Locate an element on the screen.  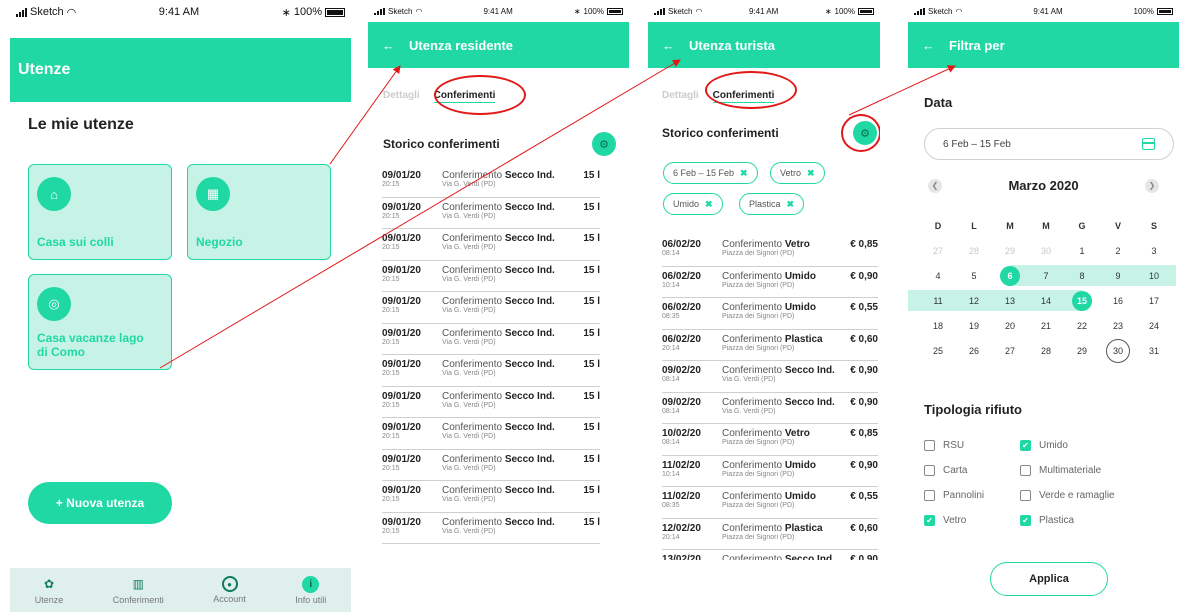
calendar-day: 4 is located at coordinates (938, 275).